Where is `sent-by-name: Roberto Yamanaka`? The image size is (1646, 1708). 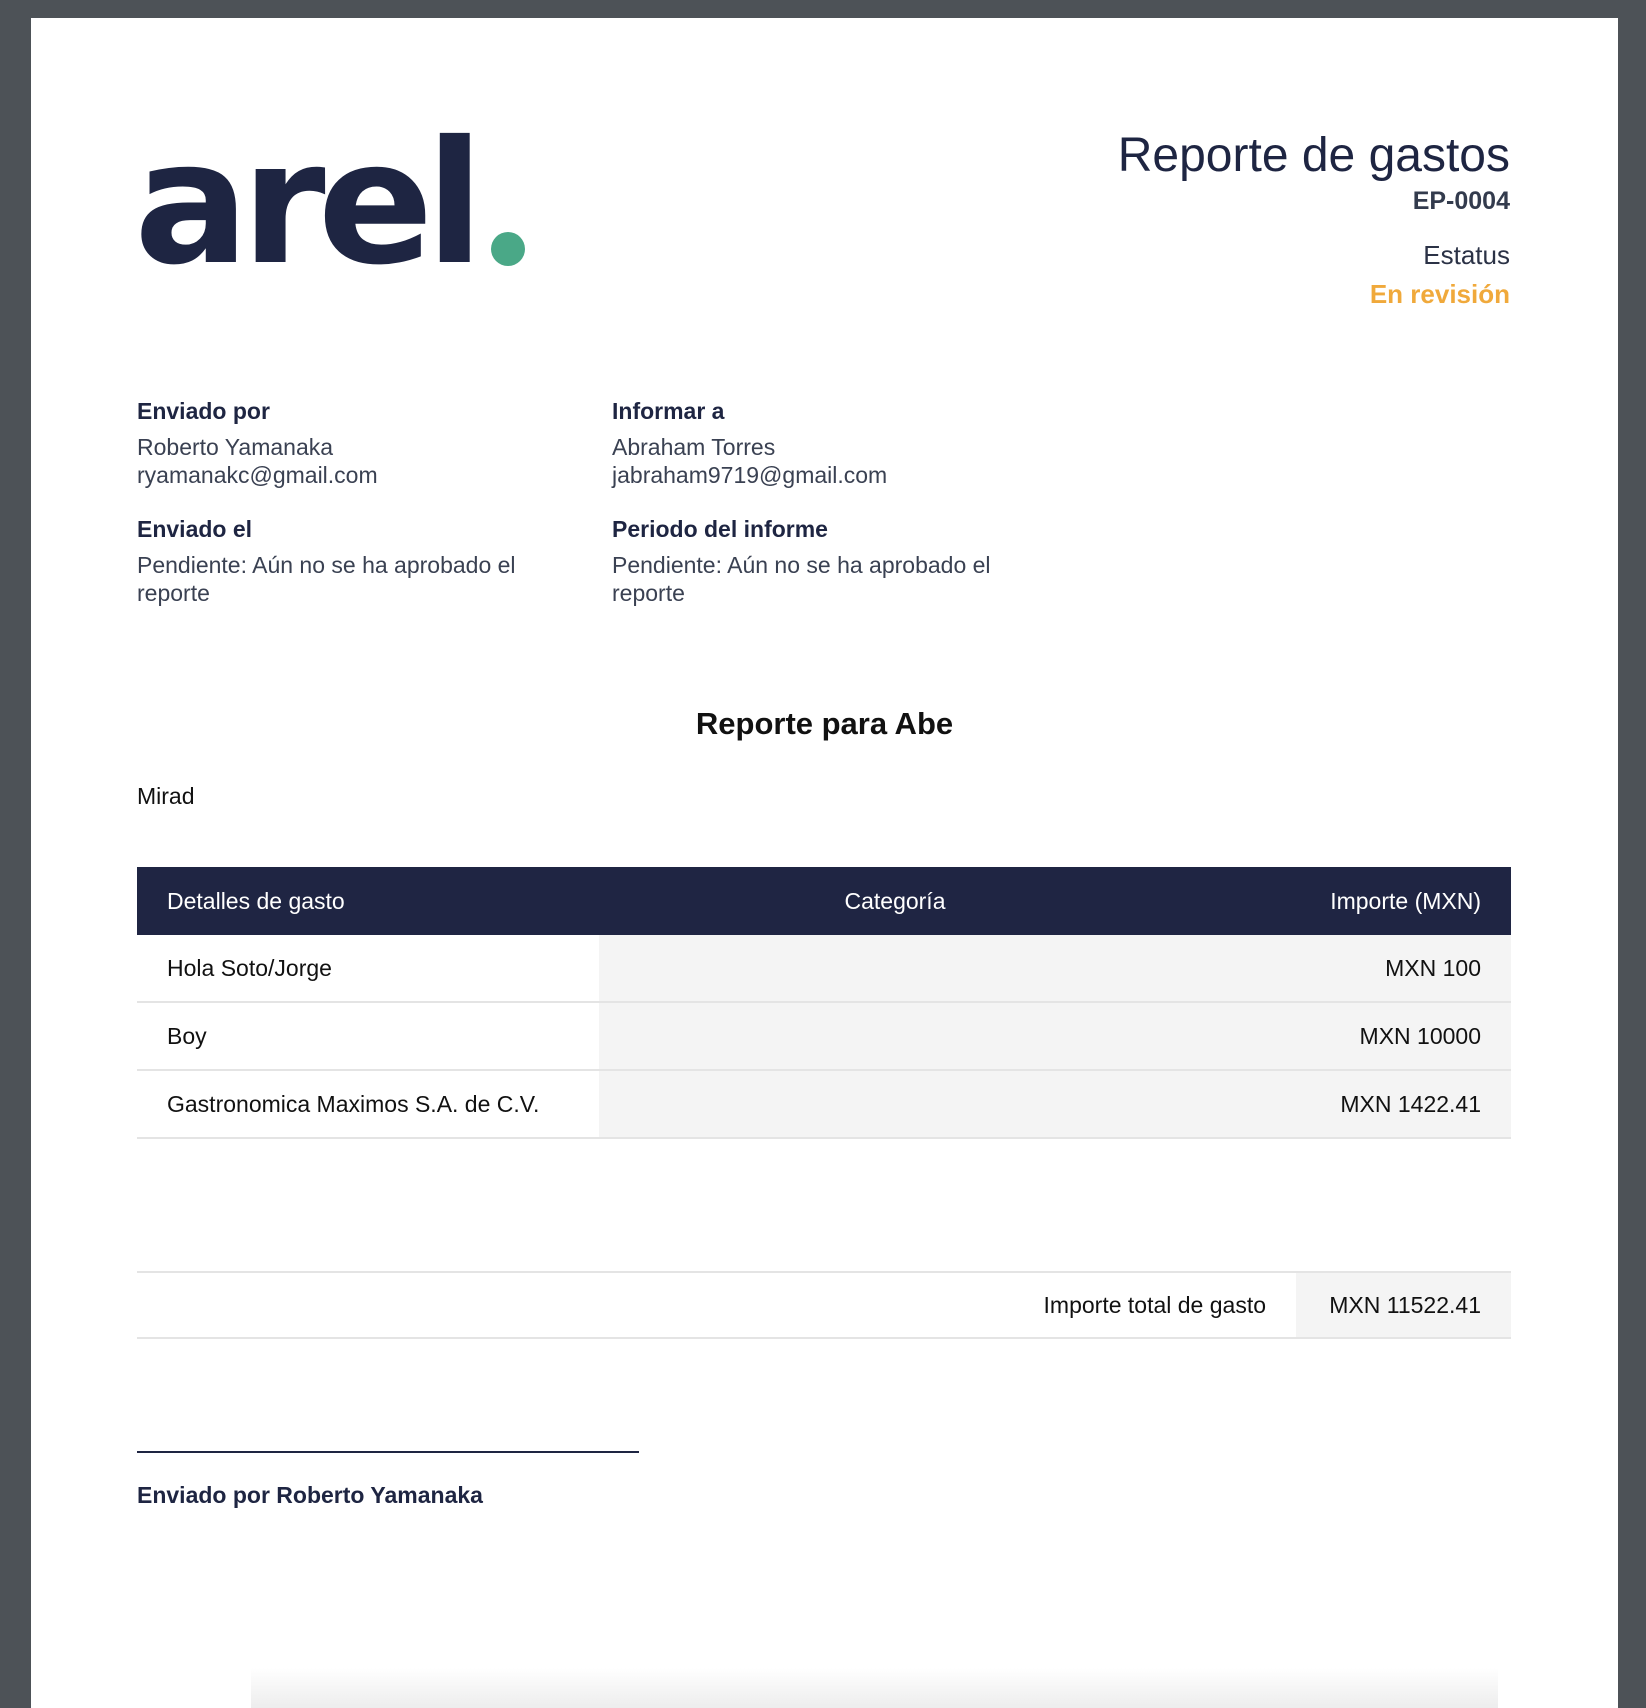
sent-by-name: Roberto Yamanaka is located at coordinates (235, 447).